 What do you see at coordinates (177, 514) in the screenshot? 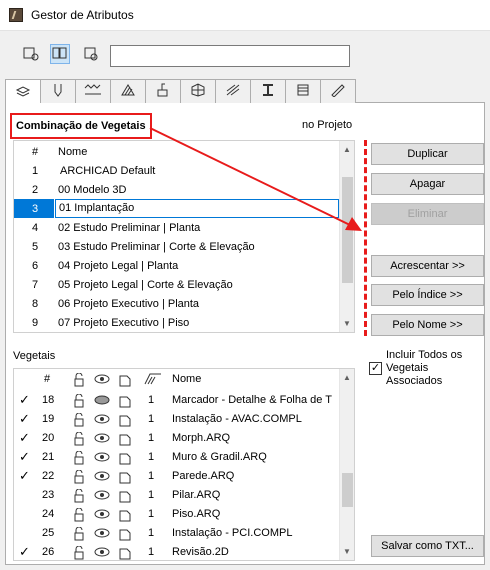
I see `table-row: 24 1 Piso.ARQ` at bounding box center [177, 514].